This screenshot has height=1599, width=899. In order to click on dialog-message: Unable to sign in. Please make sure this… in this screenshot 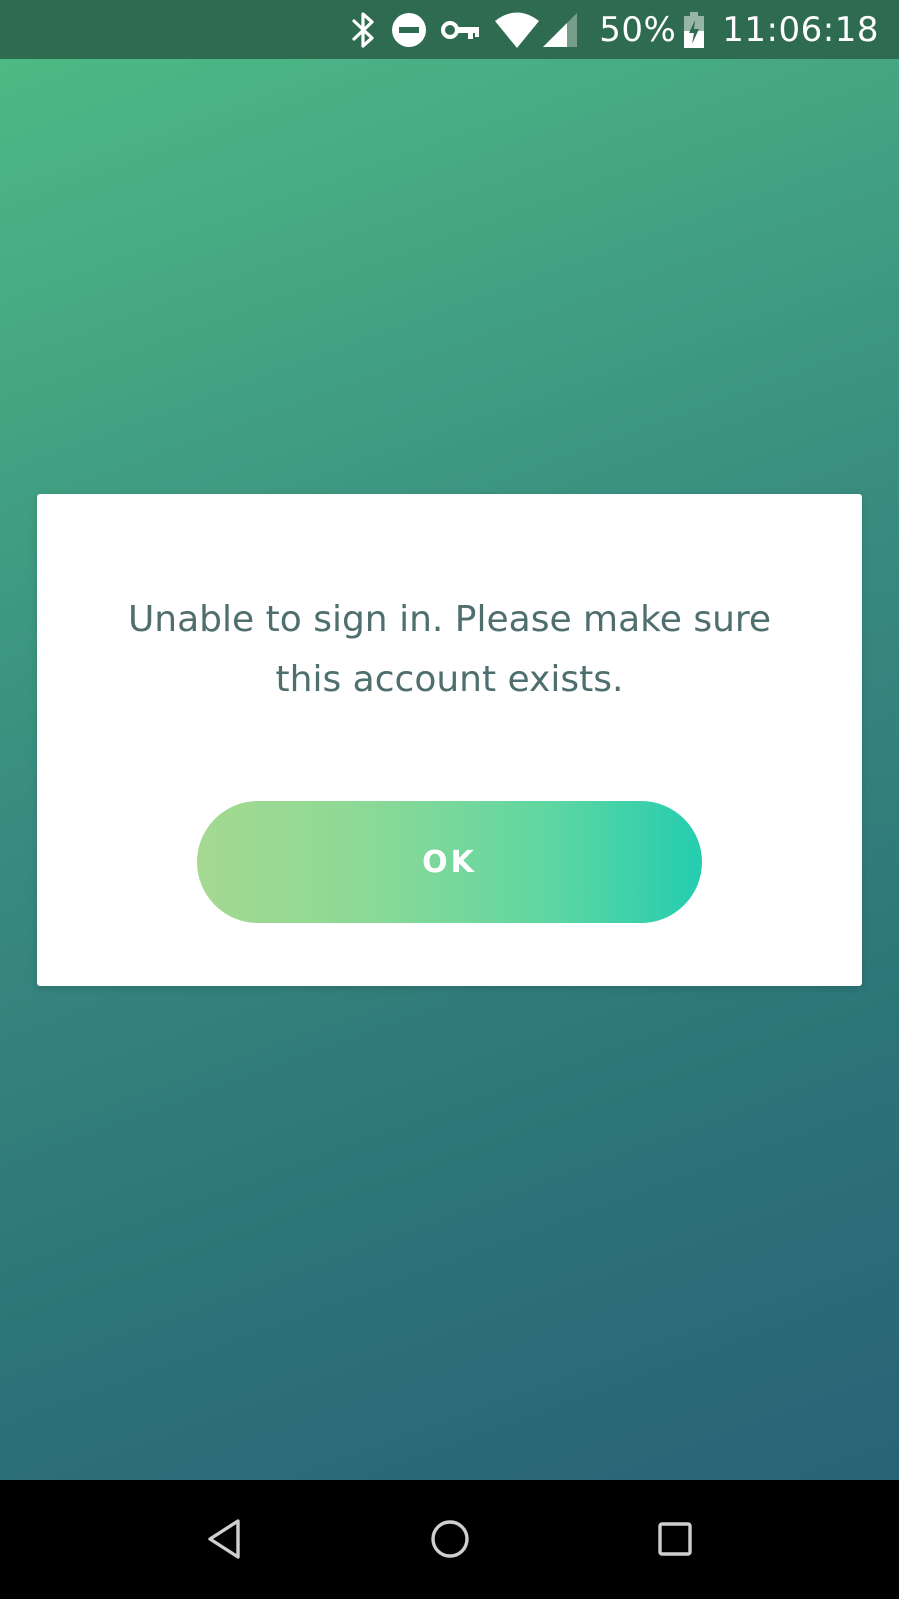, I will do `click(449, 649)`.